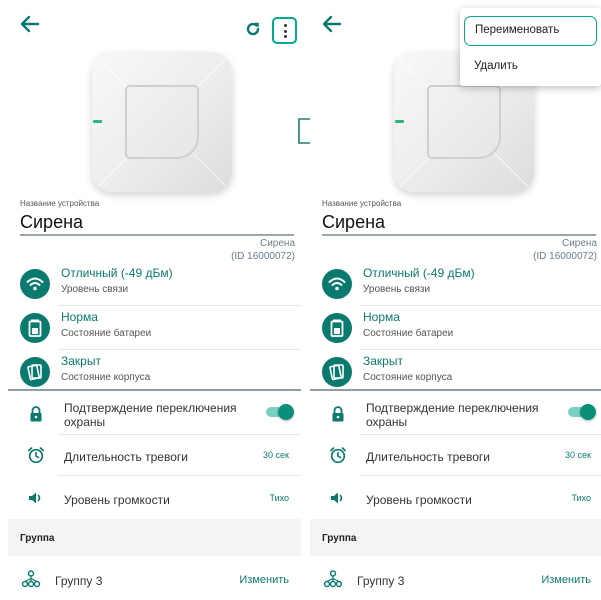 The image size is (601, 600). What do you see at coordinates (530, 66) in the screenshot?
I see `menu-item-delete: Удалить` at bounding box center [530, 66].